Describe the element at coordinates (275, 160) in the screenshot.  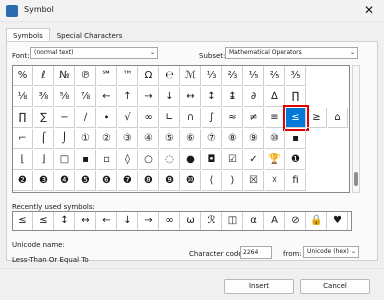
I see `symbol-cell: 🏆` at that location.